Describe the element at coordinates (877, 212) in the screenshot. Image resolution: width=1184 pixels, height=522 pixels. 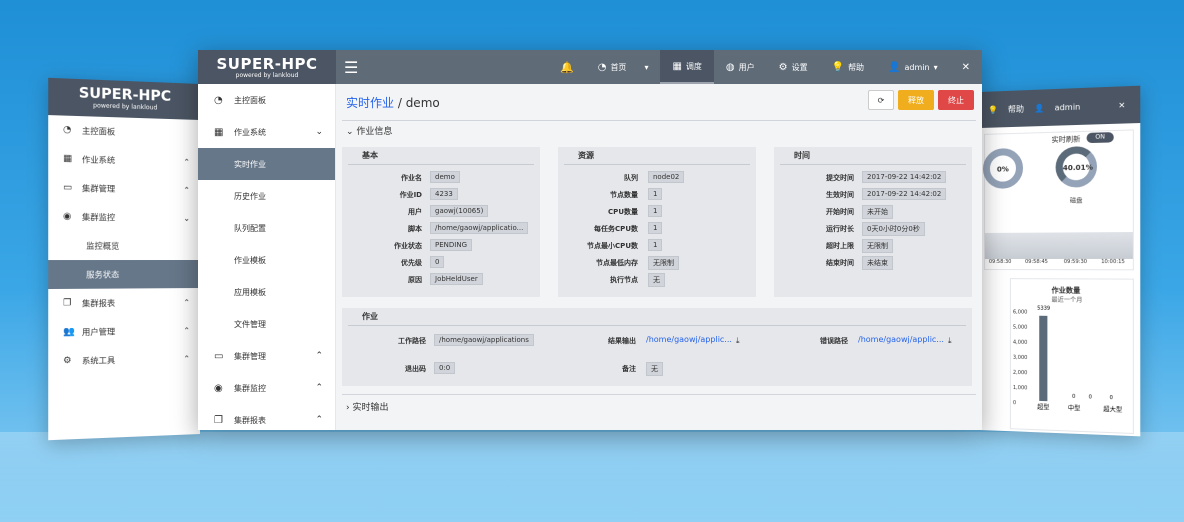
I see `field-value: 未开始` at that location.